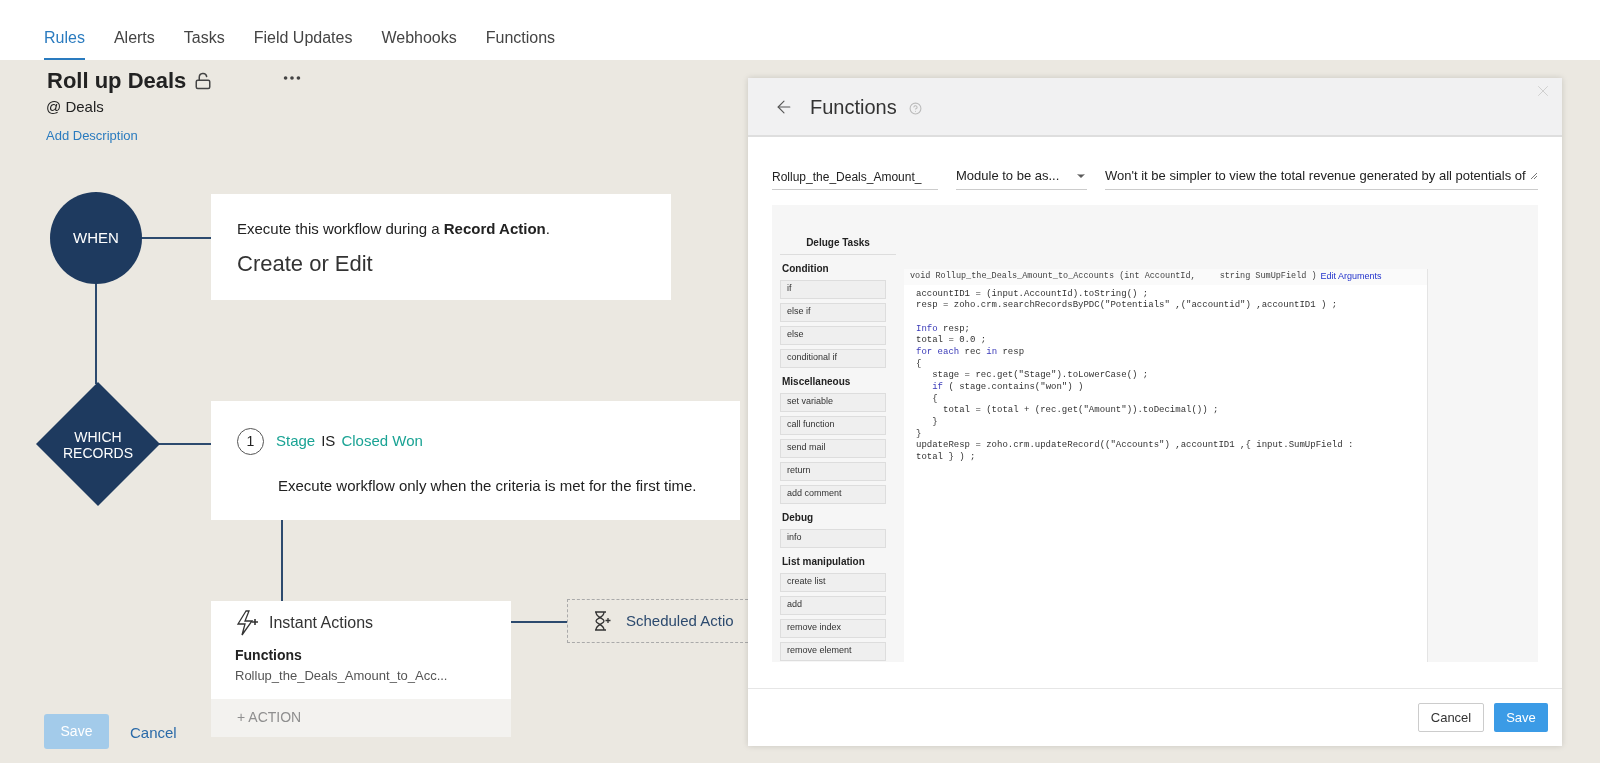 This screenshot has width=1600, height=763. What do you see at coordinates (946, 458) in the screenshot?
I see `code-text: total } ) ;` at bounding box center [946, 458].